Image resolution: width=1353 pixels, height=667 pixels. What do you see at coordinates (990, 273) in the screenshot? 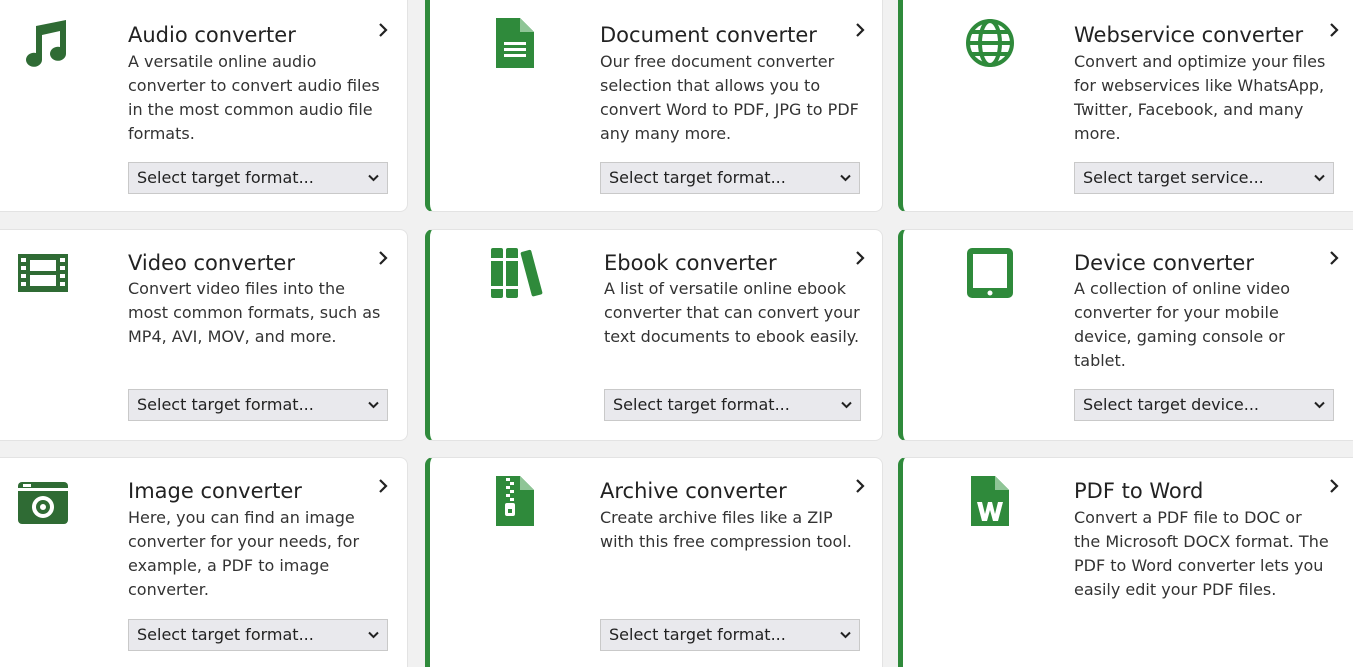
I see `tablet-icon` at bounding box center [990, 273].